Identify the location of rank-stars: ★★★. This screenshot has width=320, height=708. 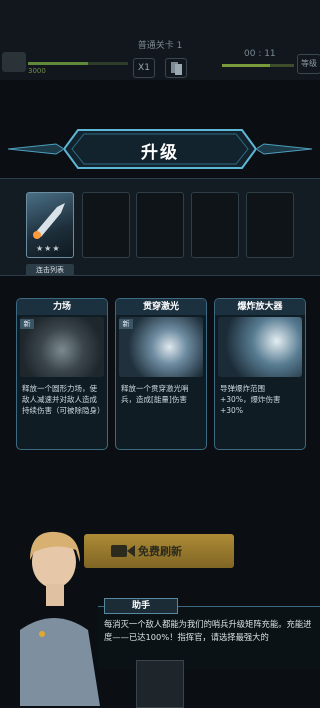
(48, 248).